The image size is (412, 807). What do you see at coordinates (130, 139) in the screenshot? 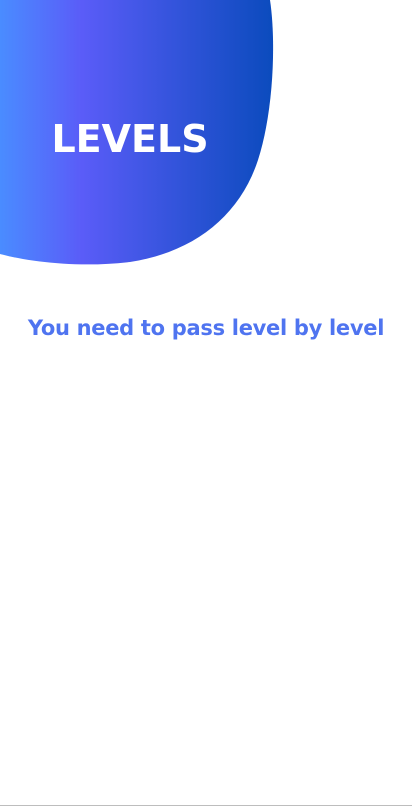
I see `hero-title: LEVELS` at bounding box center [130, 139].